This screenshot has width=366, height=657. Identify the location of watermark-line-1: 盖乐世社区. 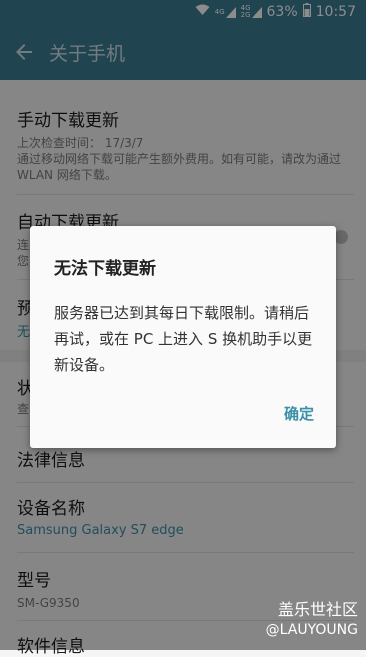
(317, 609).